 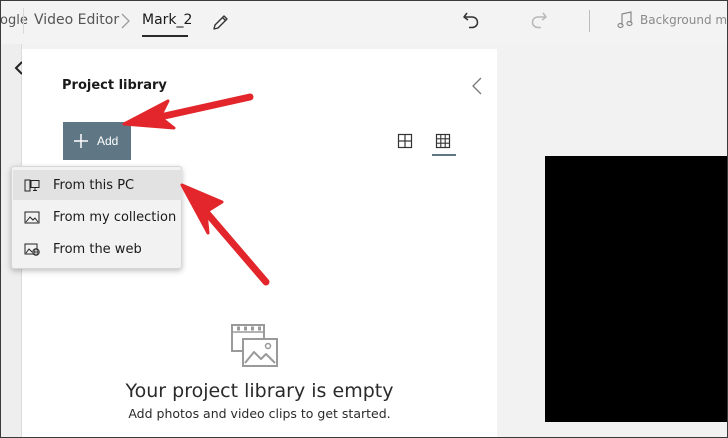 I want to click on collapse-panel-icon, so click(x=477, y=86).